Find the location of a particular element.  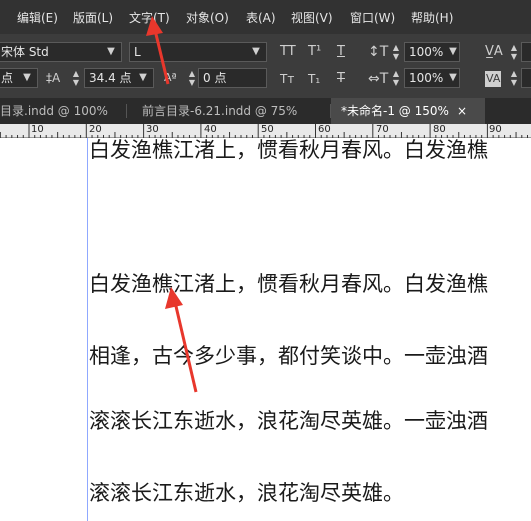

menu-layout: 版面(L) is located at coordinates (93, 17).